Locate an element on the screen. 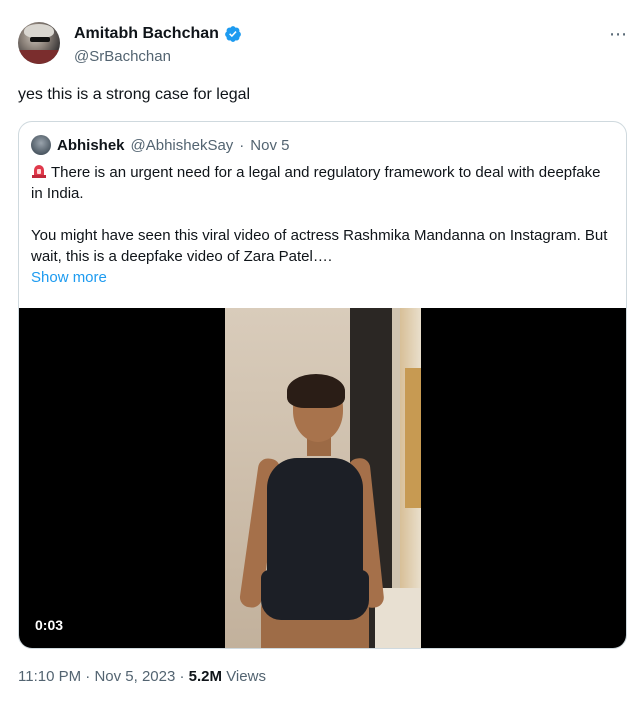  views-label: Views is located at coordinates (246, 676).